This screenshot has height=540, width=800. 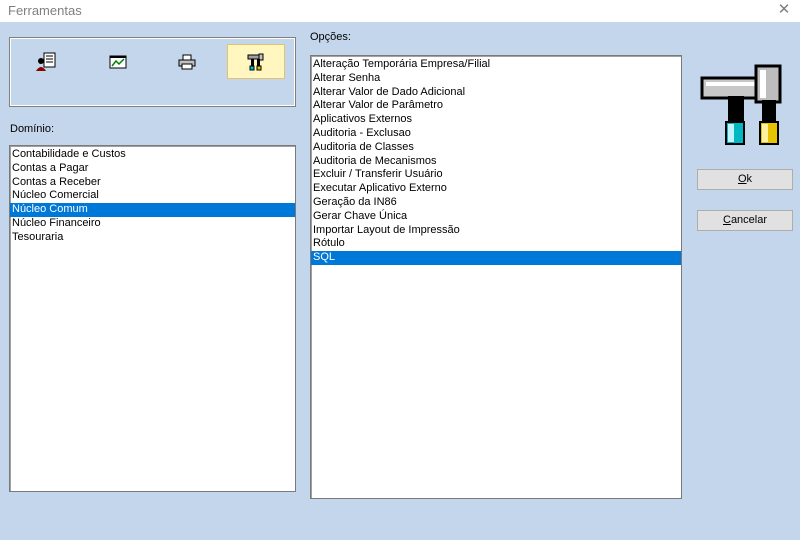 I want to click on list-item: Rótulo, so click(x=496, y=244).